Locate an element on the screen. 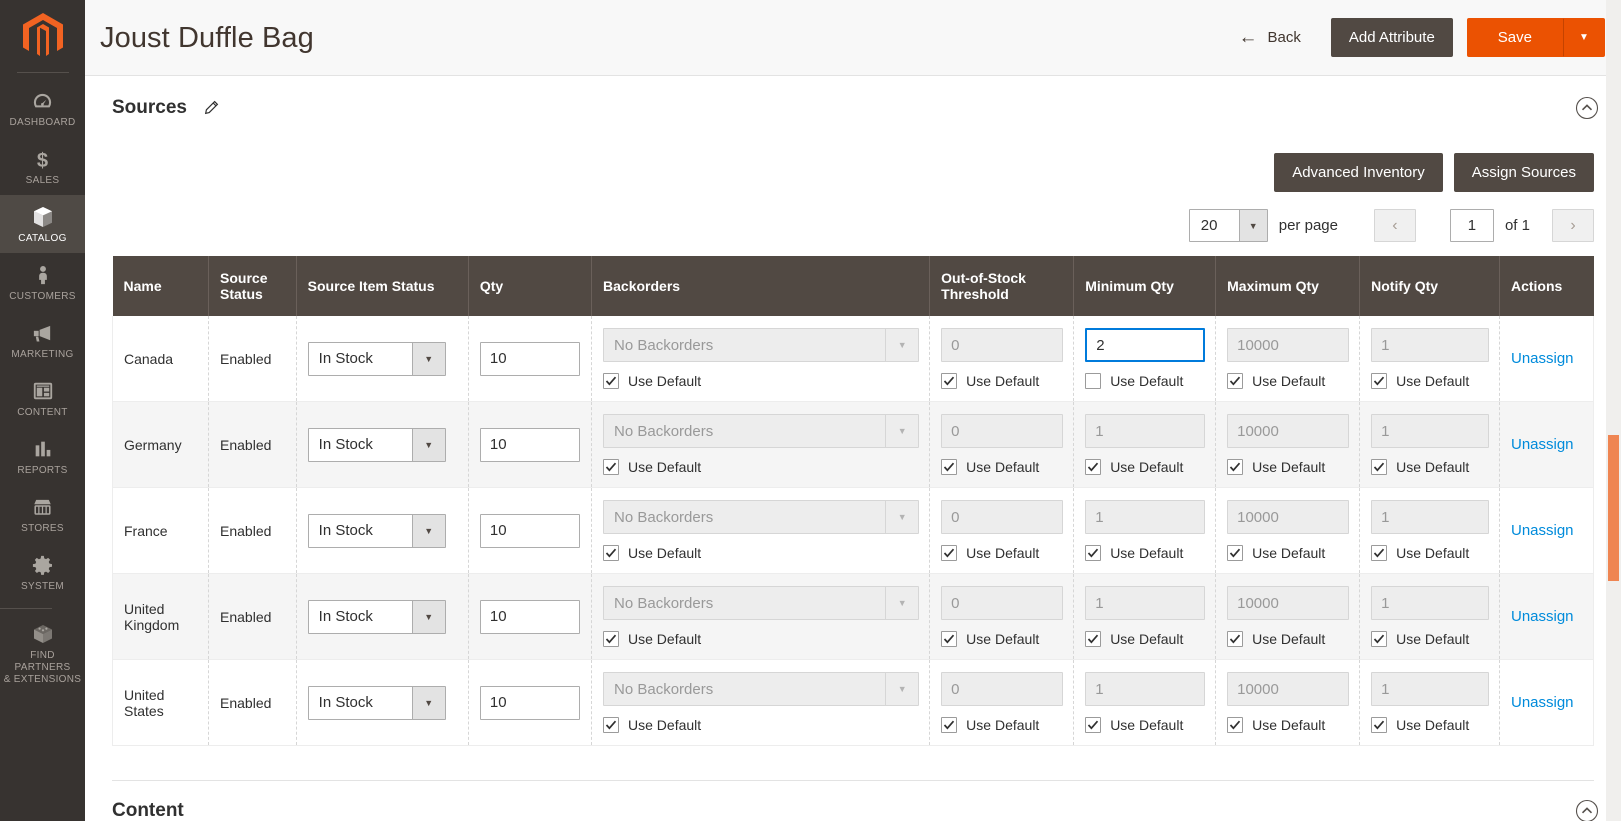  next-page-button: › is located at coordinates (1573, 225).